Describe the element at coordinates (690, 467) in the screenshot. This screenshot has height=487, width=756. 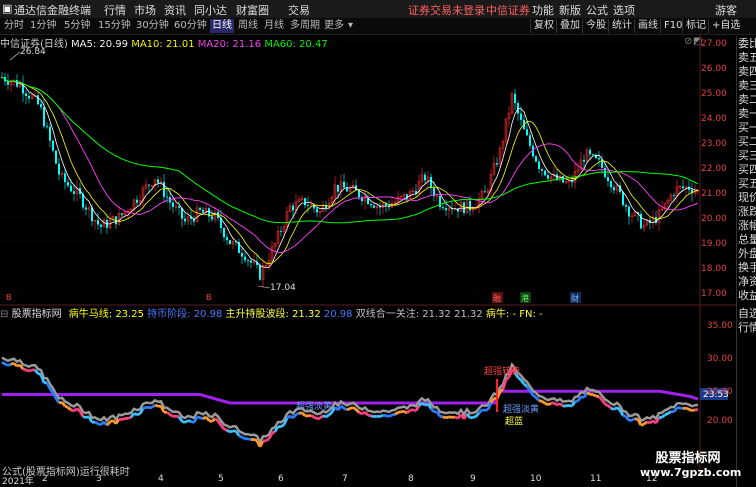
I see `watermark: 股票指标网 www.7gpzb.com` at that location.